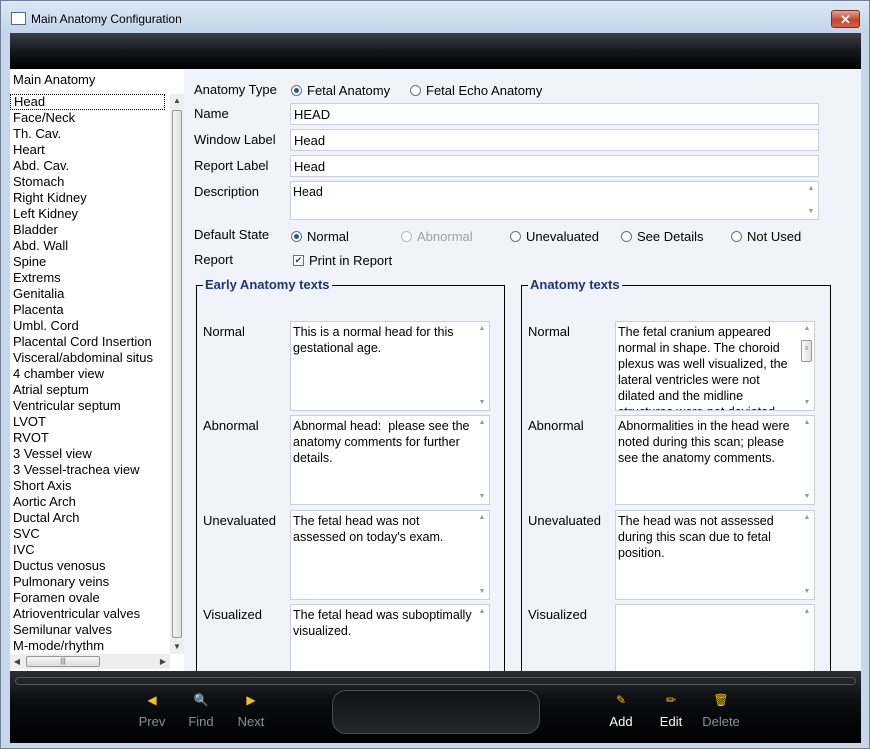  What do you see at coordinates (90, 550) in the screenshot?
I see `list-item: IVC` at bounding box center [90, 550].